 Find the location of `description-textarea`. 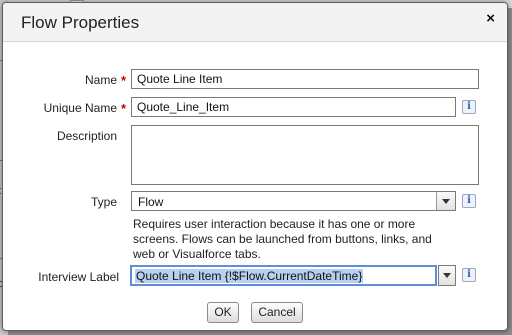

description-textarea is located at coordinates (305, 155).